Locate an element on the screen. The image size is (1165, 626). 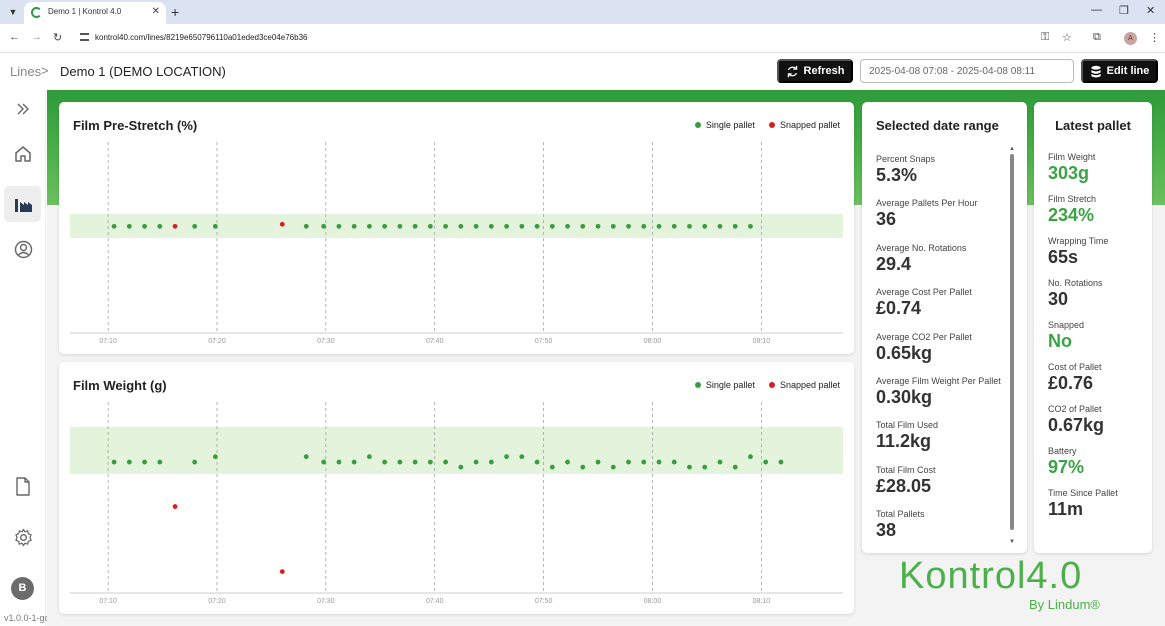
latest-value: No is located at coordinates (1060, 341).